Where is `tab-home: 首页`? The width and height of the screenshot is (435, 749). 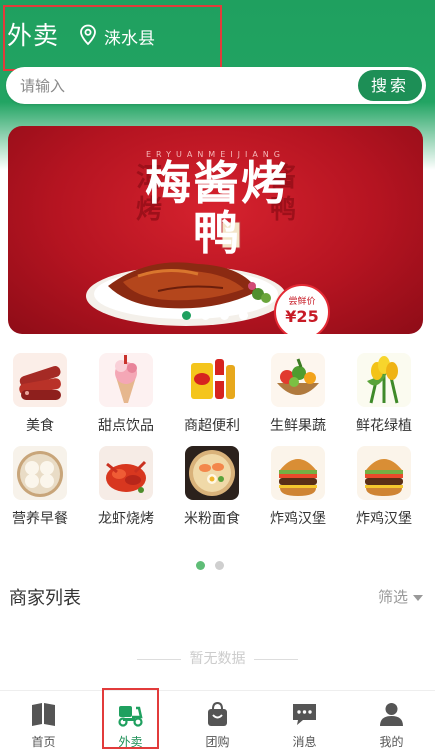 tab-home: 首页 is located at coordinates (43, 720).